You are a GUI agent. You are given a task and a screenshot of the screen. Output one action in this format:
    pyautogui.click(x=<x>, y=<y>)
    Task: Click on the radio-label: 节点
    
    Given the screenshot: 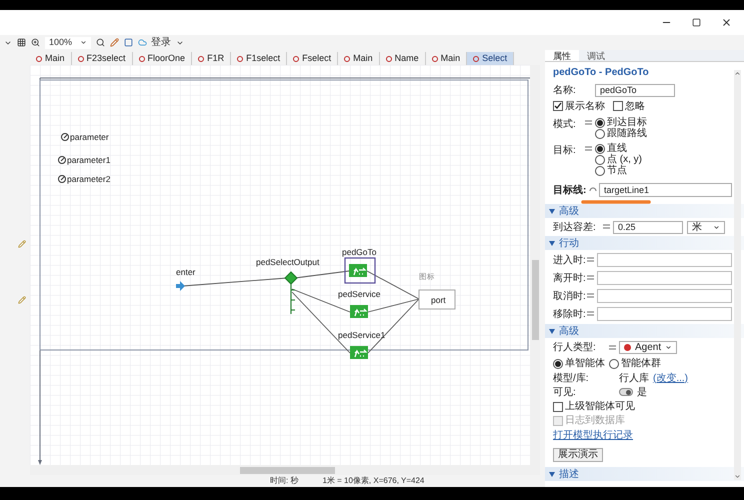 What is the action you would take?
    pyautogui.click(x=617, y=170)
    